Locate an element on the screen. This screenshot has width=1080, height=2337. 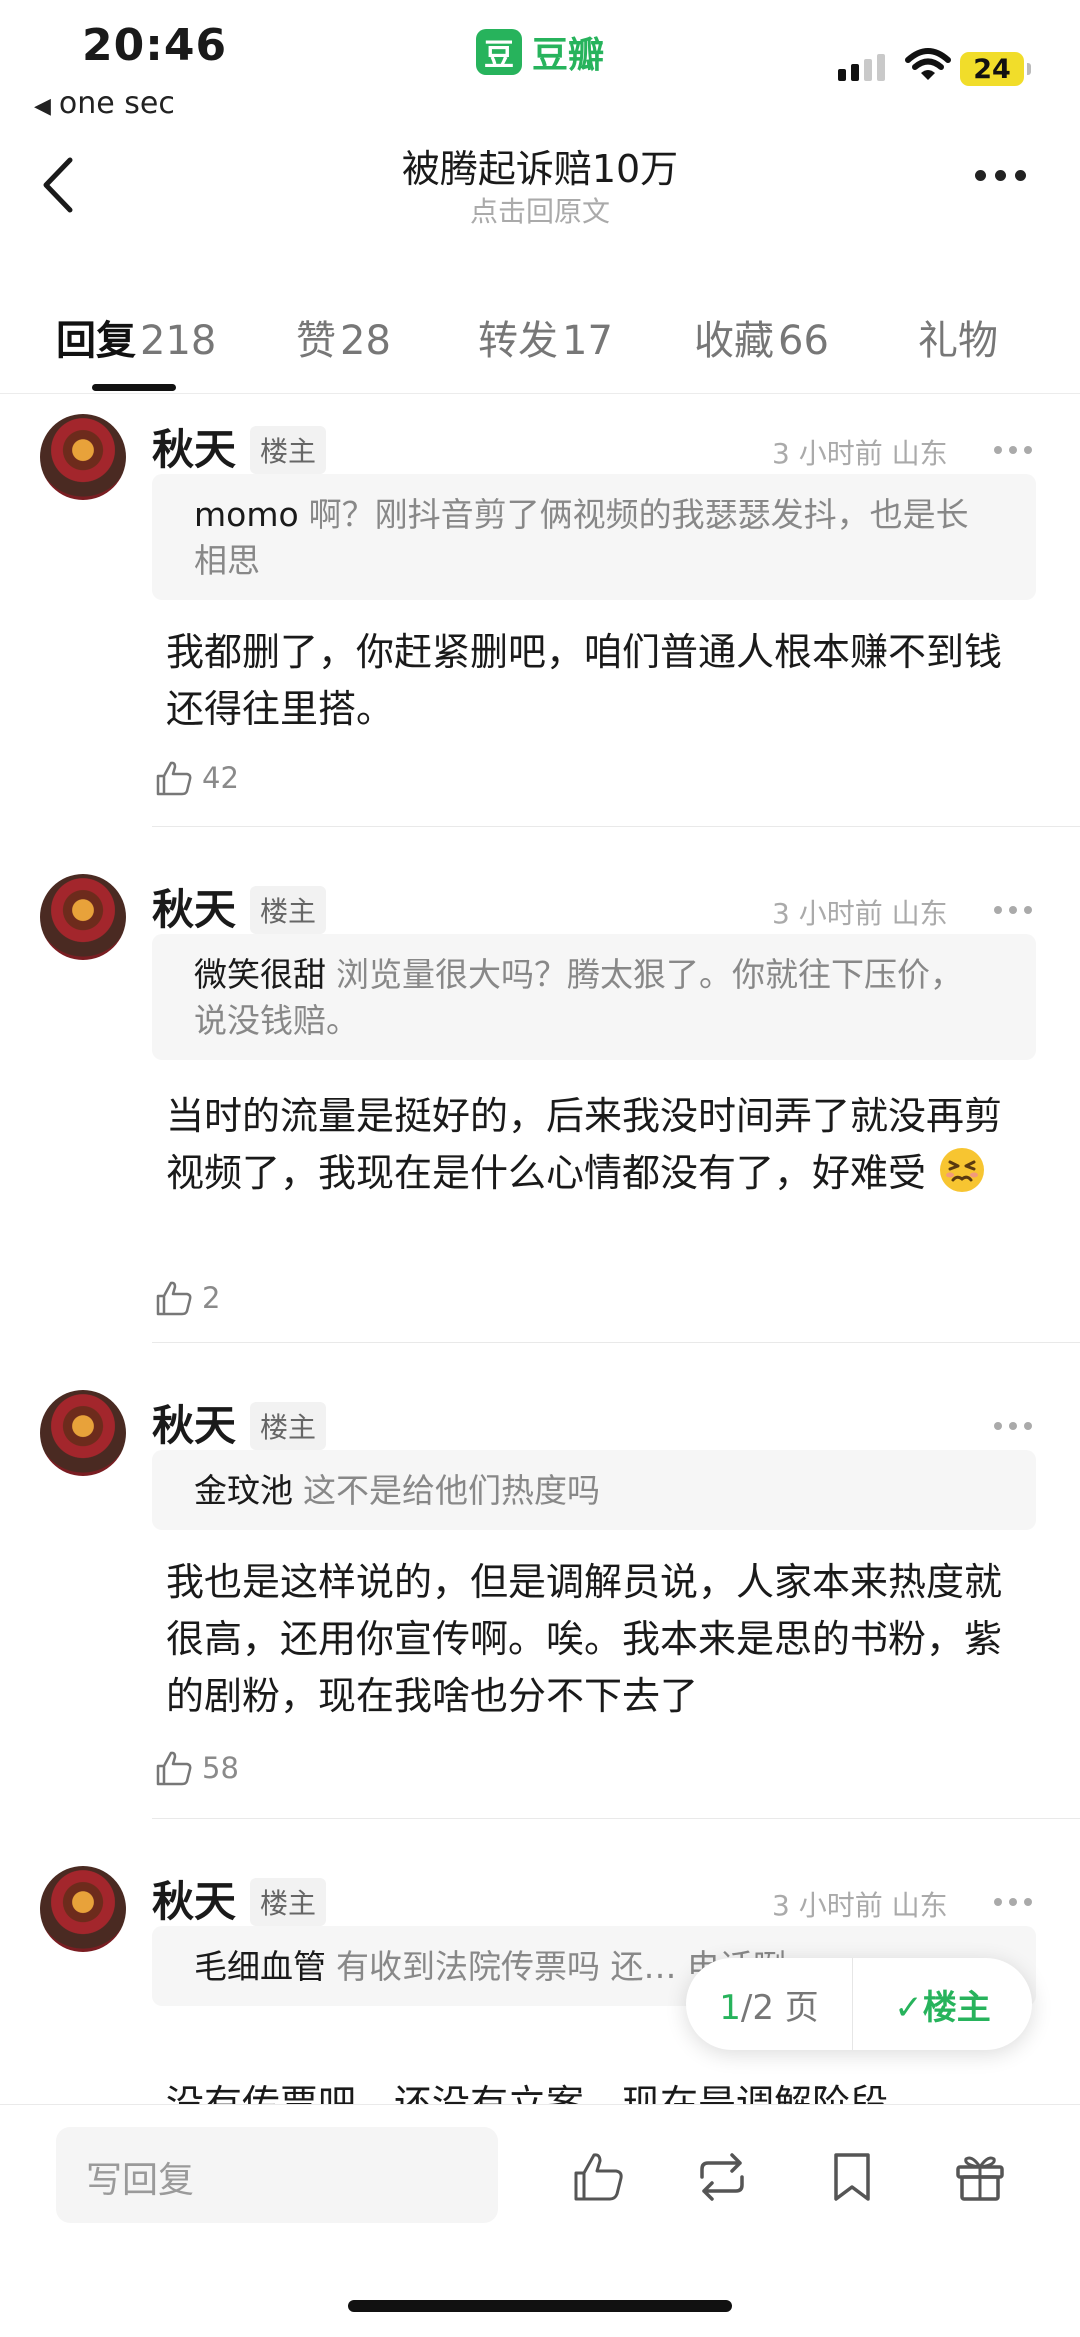
back-triangle-icon: ◀ is located at coordinates (42, 106).